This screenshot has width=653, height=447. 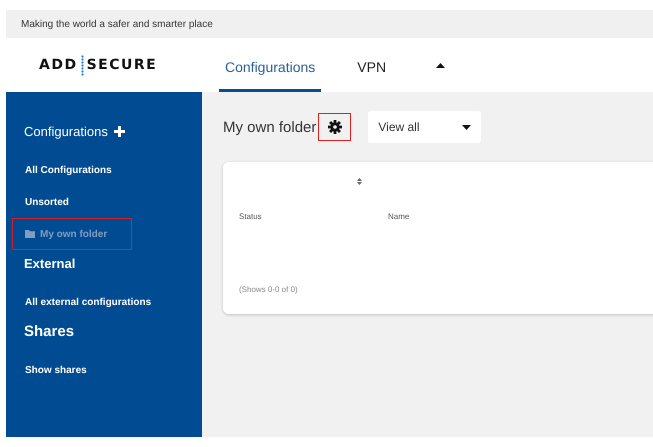 What do you see at coordinates (441, 65) in the screenshot?
I see `caret-up-icon` at bounding box center [441, 65].